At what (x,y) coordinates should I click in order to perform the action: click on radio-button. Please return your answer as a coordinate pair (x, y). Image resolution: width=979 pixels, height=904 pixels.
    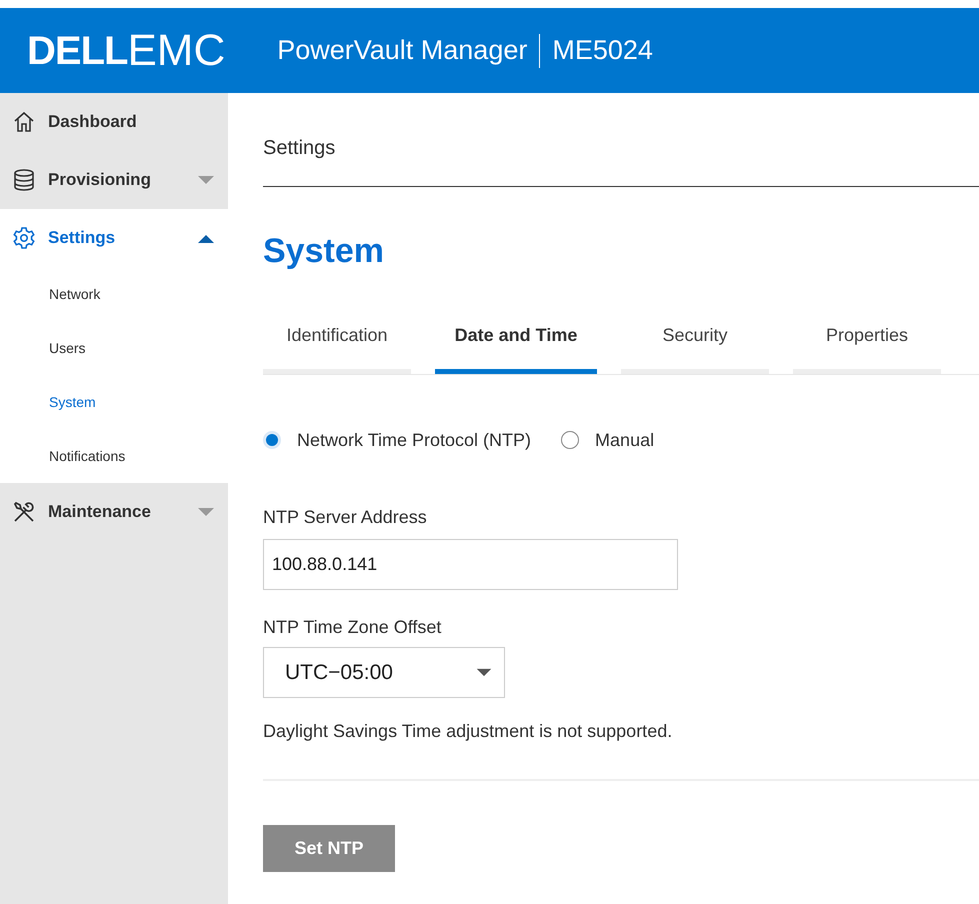
    Looking at the image, I should click on (570, 440).